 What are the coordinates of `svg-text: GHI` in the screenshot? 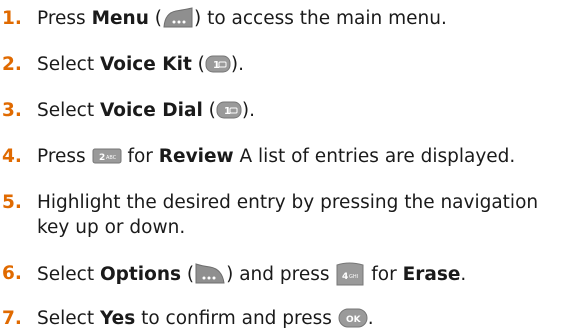 It's located at (353, 277).